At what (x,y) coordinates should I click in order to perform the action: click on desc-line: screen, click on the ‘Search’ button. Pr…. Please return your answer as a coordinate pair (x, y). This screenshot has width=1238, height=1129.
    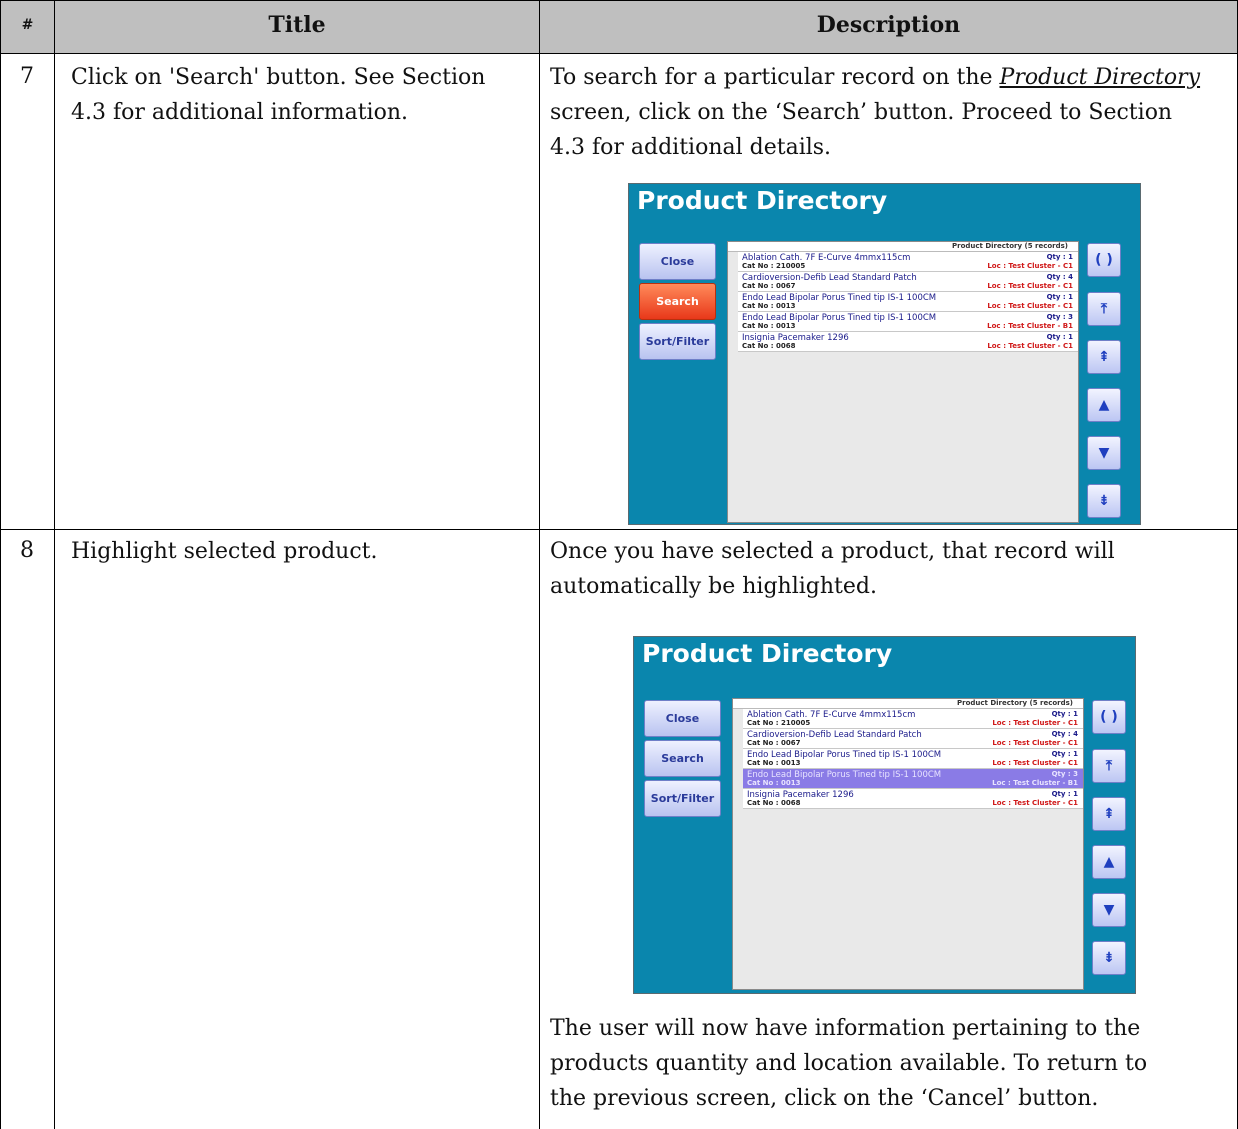
    Looking at the image, I should click on (861, 112).